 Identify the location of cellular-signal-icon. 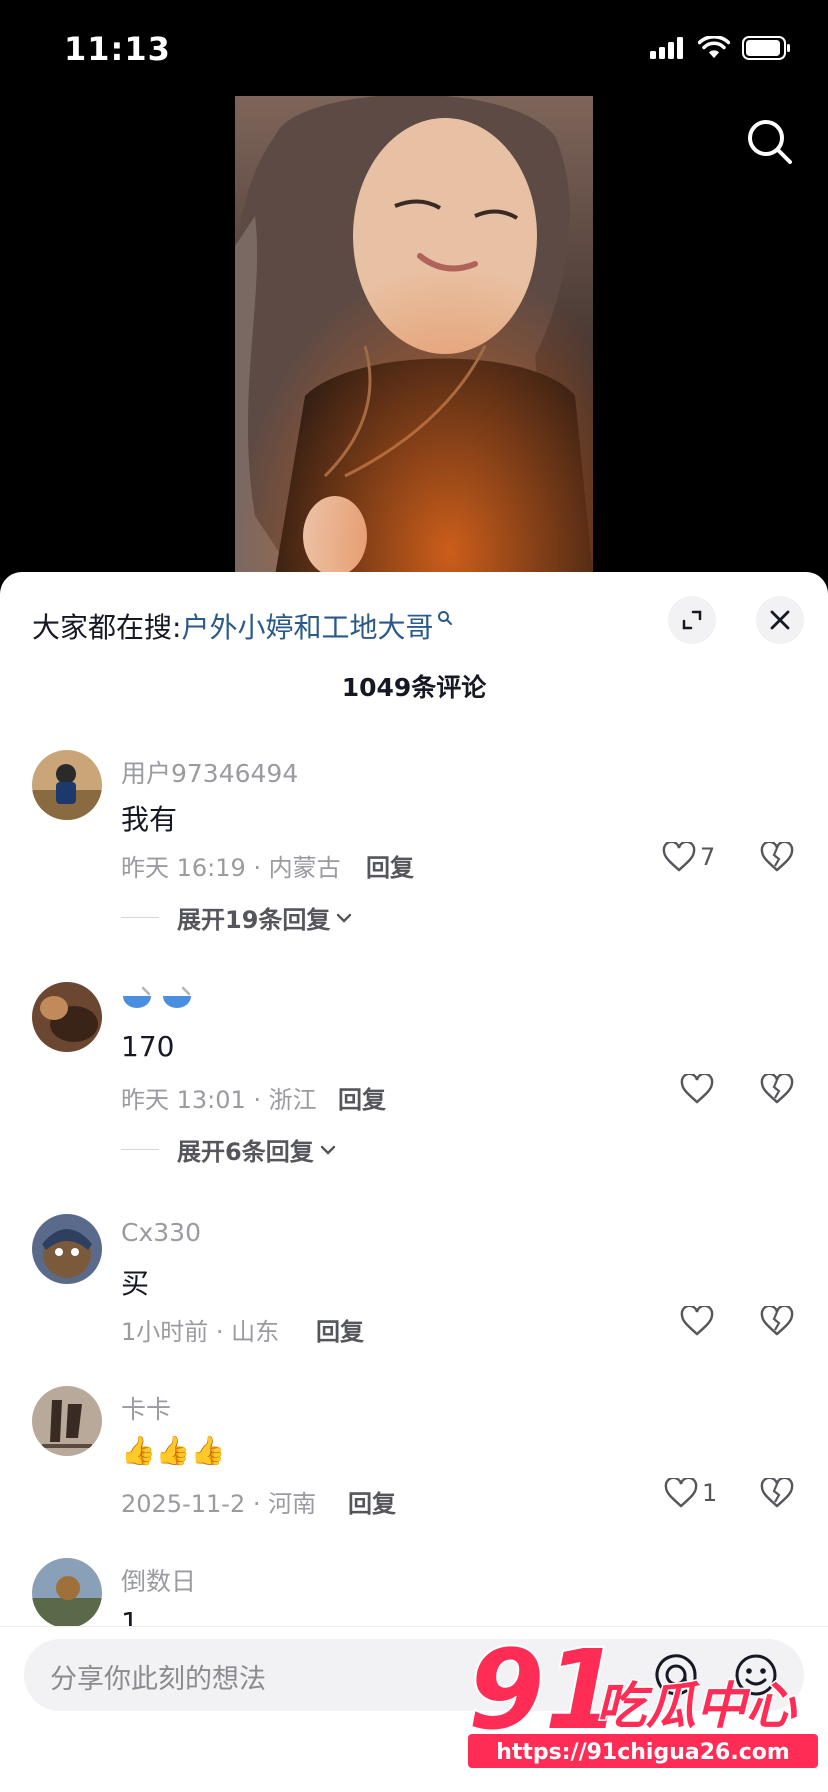
(666, 48).